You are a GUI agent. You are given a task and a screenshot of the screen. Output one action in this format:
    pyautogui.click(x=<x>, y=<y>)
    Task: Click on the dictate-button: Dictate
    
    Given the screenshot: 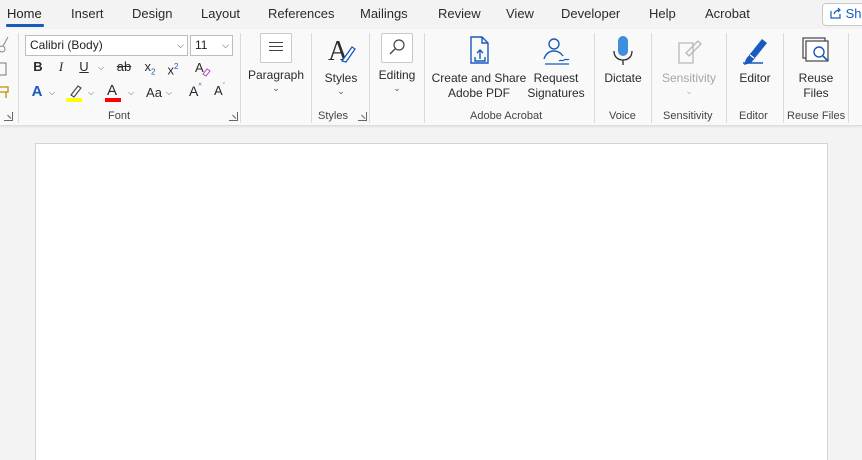 What is the action you would take?
    pyautogui.click(x=623, y=60)
    